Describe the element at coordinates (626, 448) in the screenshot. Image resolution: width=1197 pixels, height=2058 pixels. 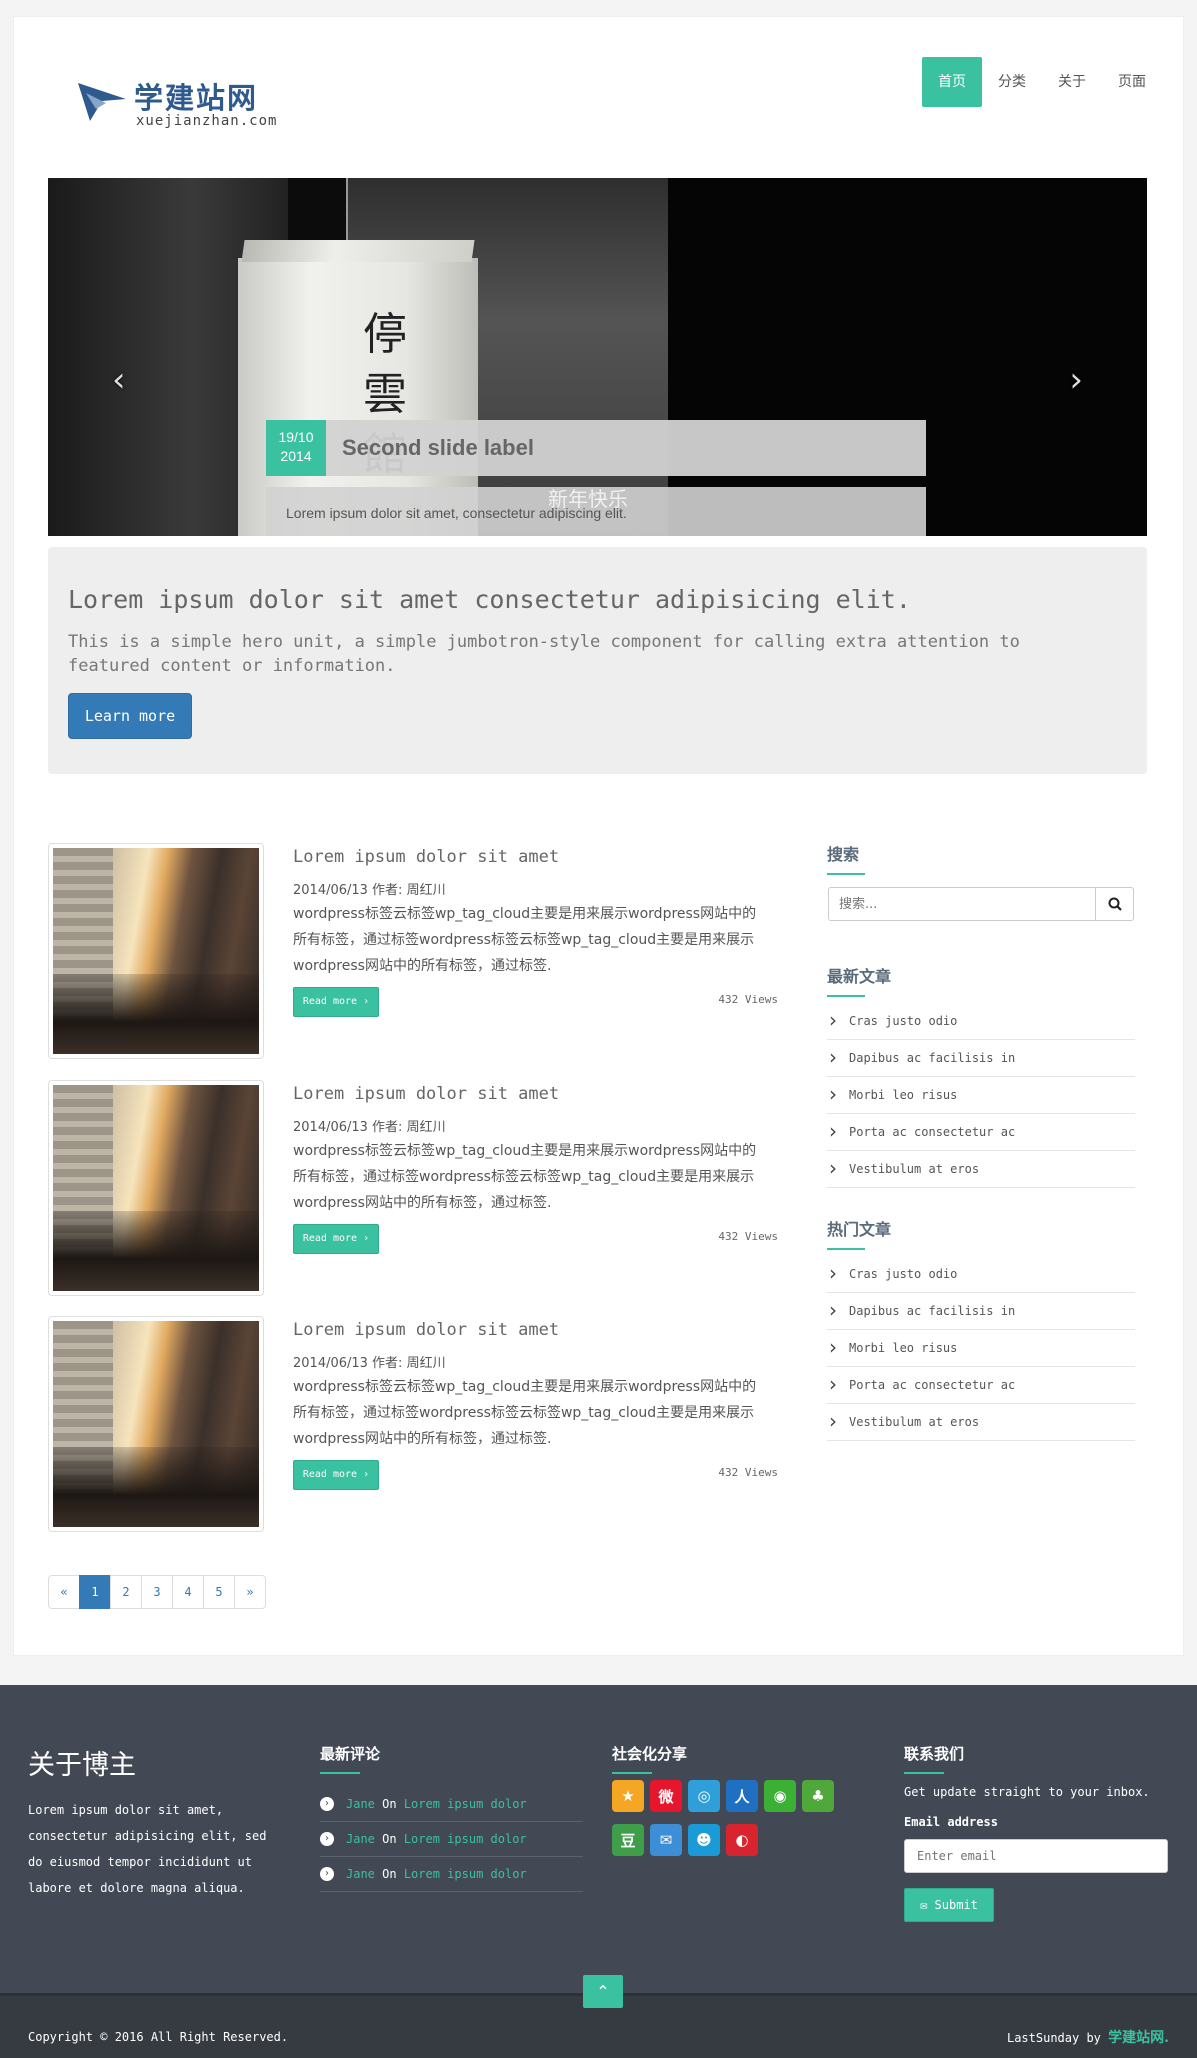
I see `slide-caption-title: Second slide label` at that location.